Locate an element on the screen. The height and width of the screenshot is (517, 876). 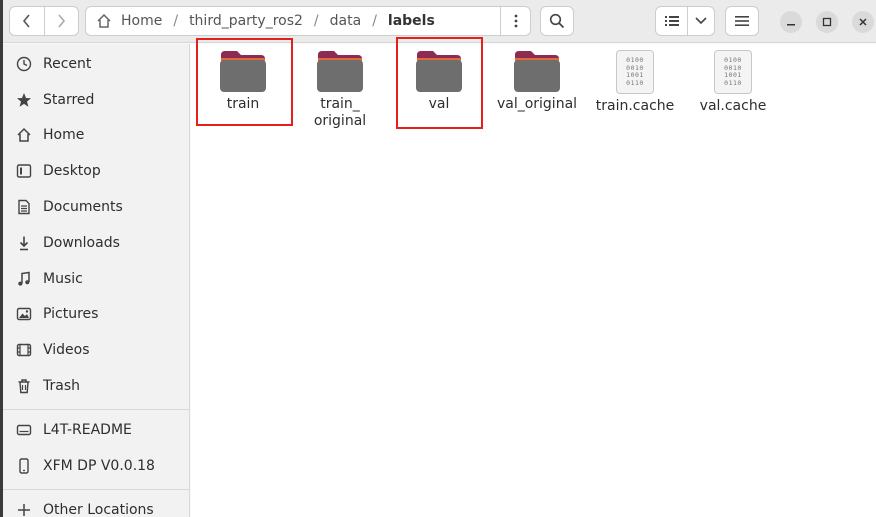
folder-item-train-original: train_ original is located at coordinates (340, 90).